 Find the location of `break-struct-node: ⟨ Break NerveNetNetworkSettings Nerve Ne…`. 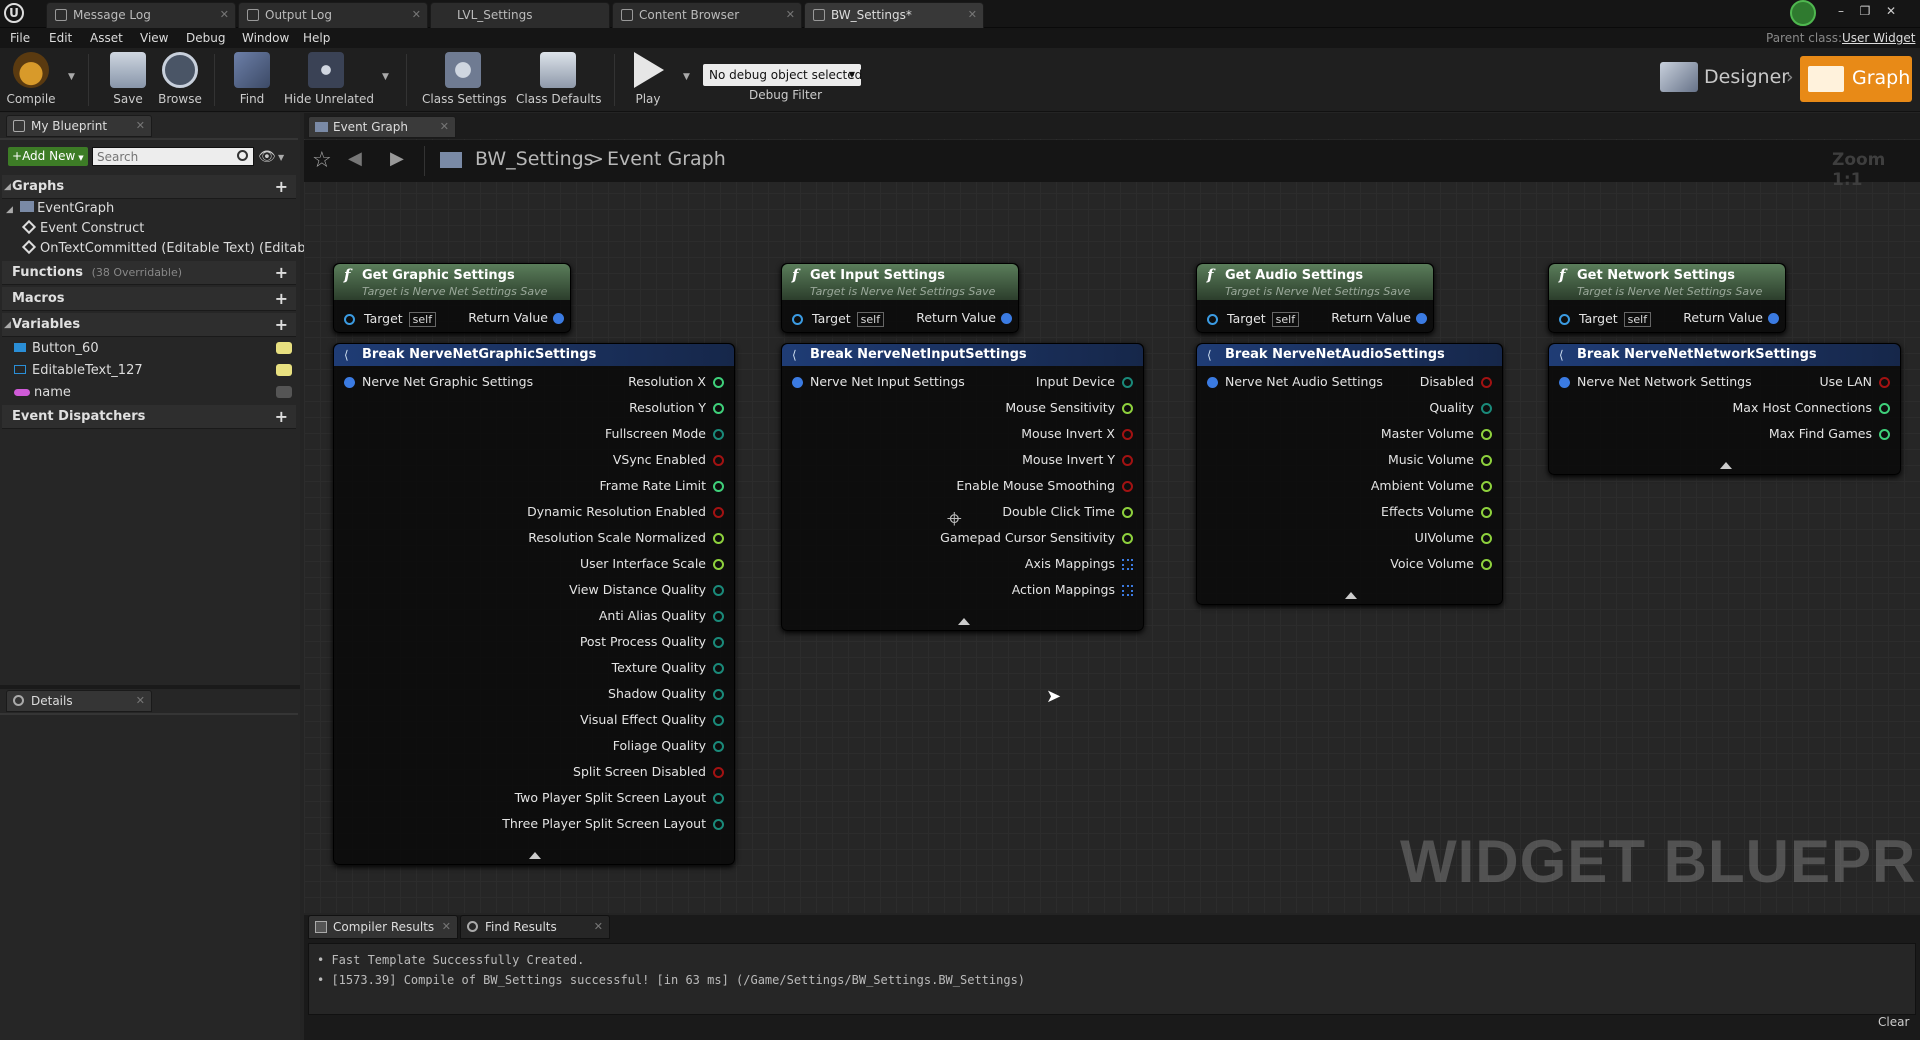

break-struct-node: ⟨ Break NerveNetNetworkSettings Nerve Ne… is located at coordinates (1724, 409).